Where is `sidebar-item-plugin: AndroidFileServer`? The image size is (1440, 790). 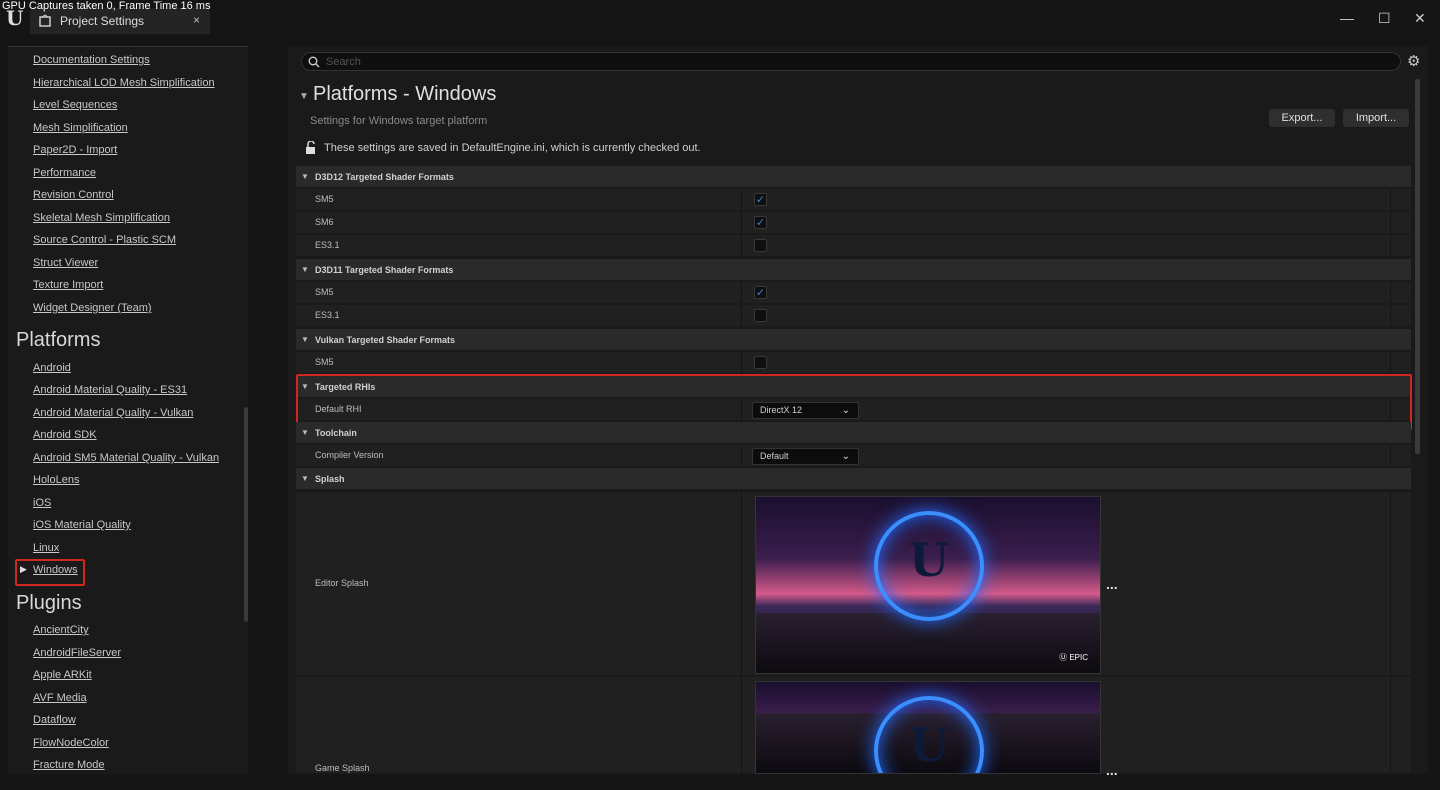 sidebar-item-plugin: AndroidFileServer is located at coordinates (77, 653).